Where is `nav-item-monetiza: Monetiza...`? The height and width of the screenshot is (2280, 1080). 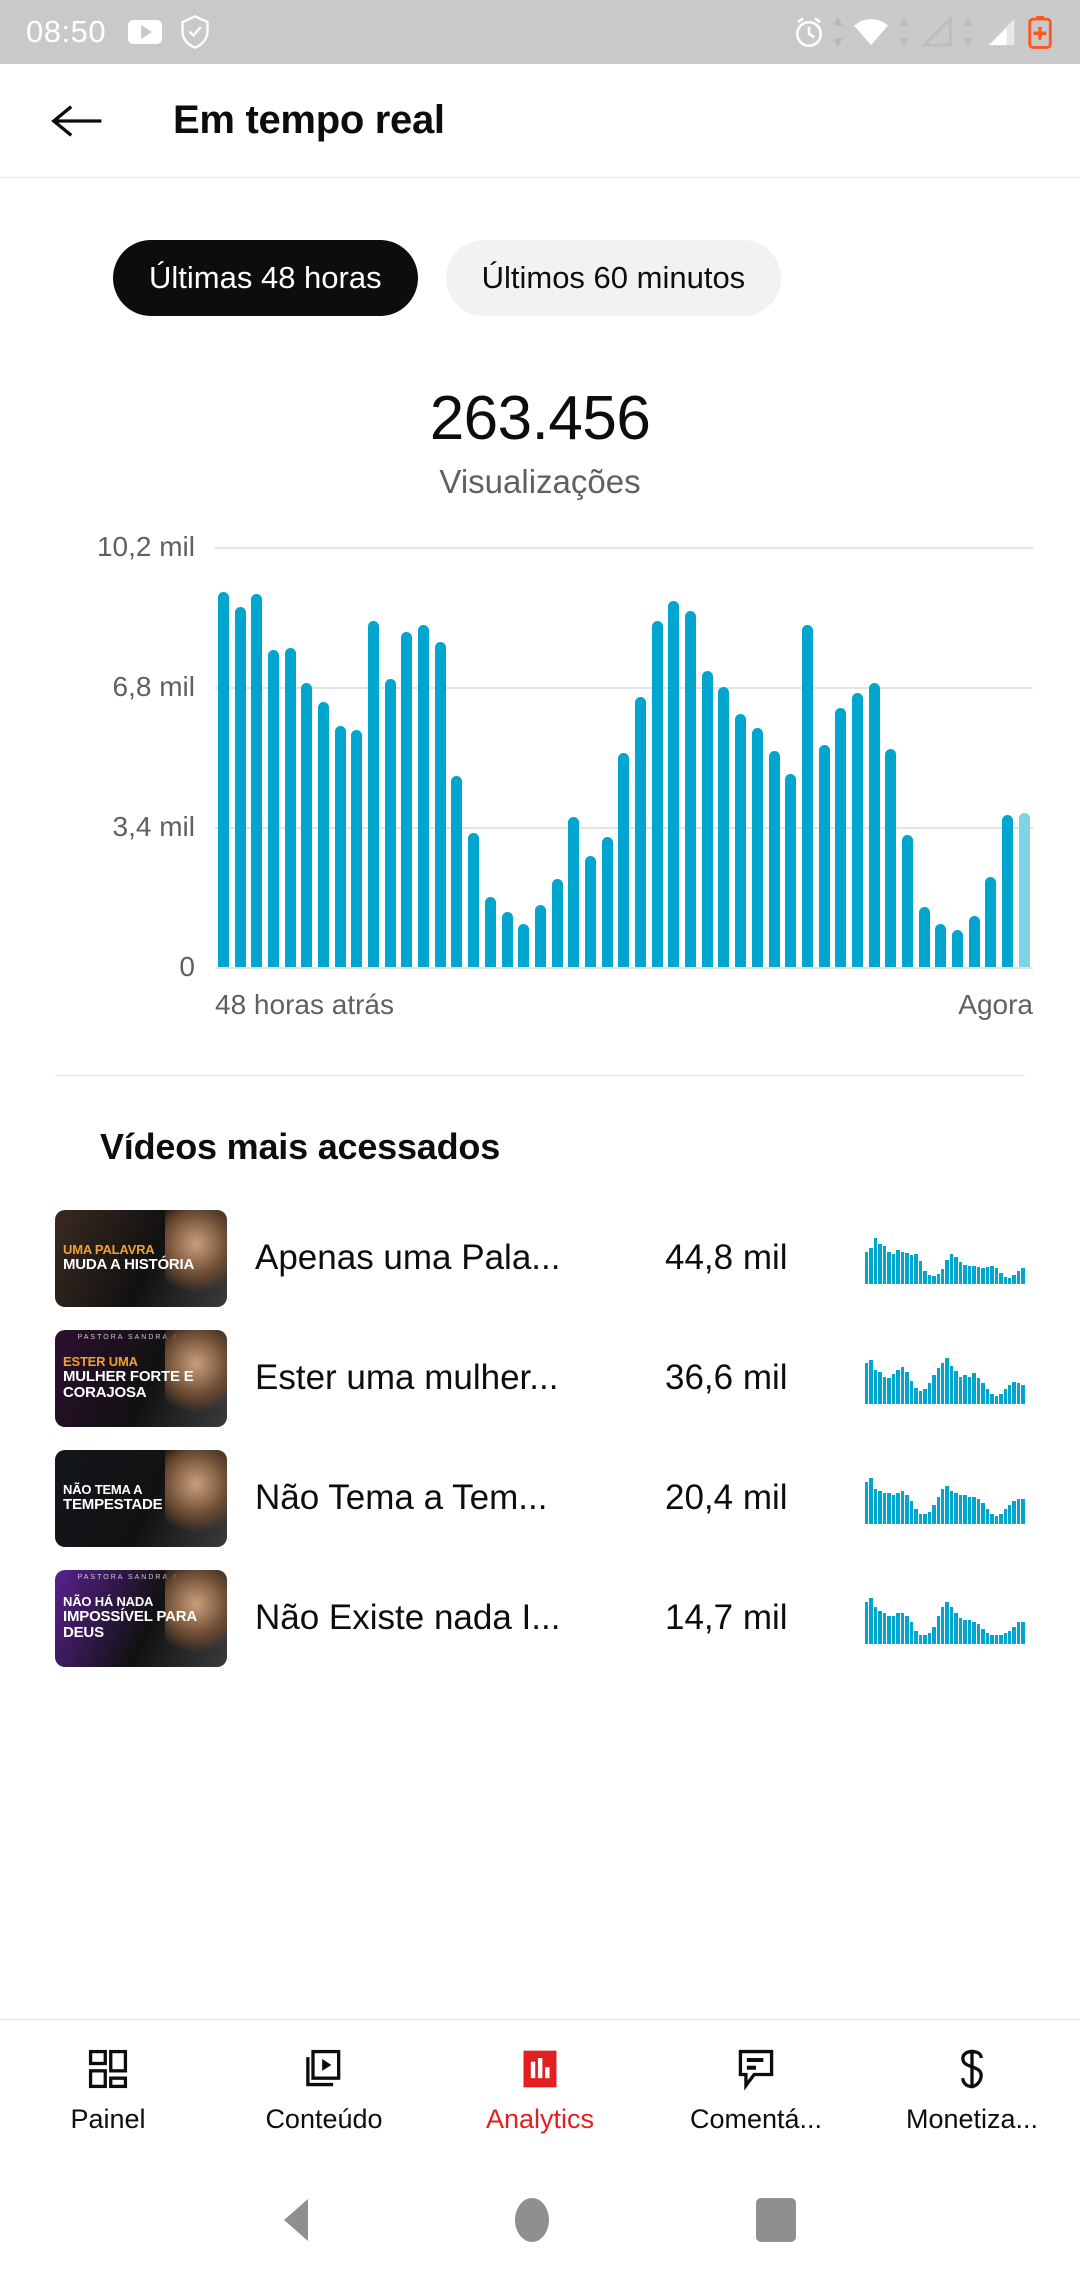 nav-item-monetiza: Monetiza... is located at coordinates (972, 2090).